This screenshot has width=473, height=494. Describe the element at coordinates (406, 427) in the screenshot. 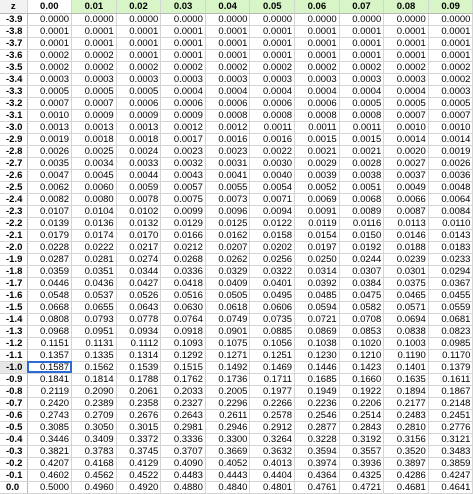

I see `probability-cell: 0.2810` at that location.